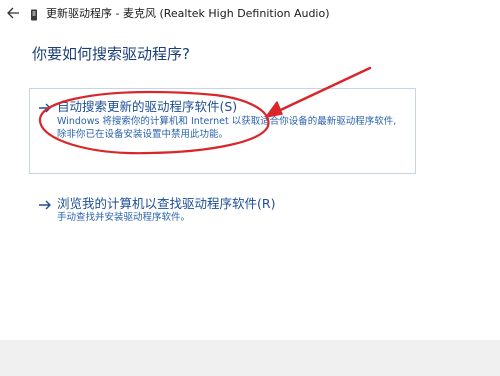 This screenshot has height=376, width=500. Describe the element at coordinates (166, 202) in the screenshot. I see `browse-computer-option-title: 浏览我的计算机以查找驱动程序软件(R)` at that location.